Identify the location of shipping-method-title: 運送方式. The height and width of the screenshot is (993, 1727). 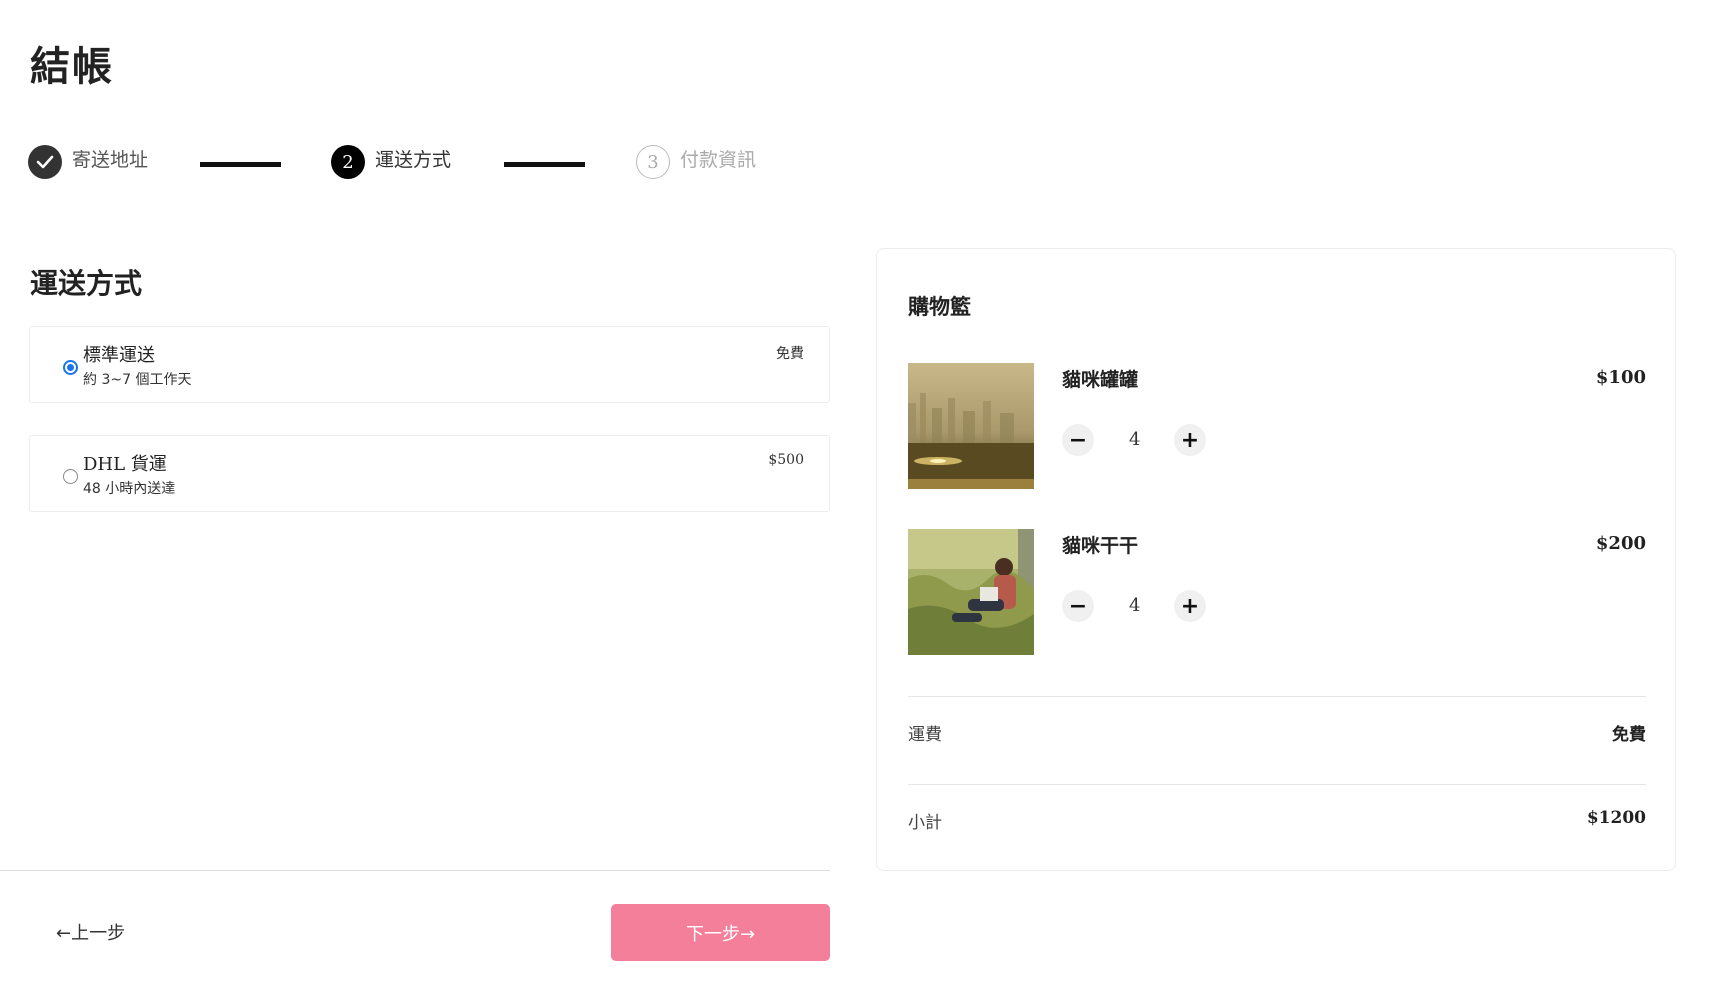
(86, 283).